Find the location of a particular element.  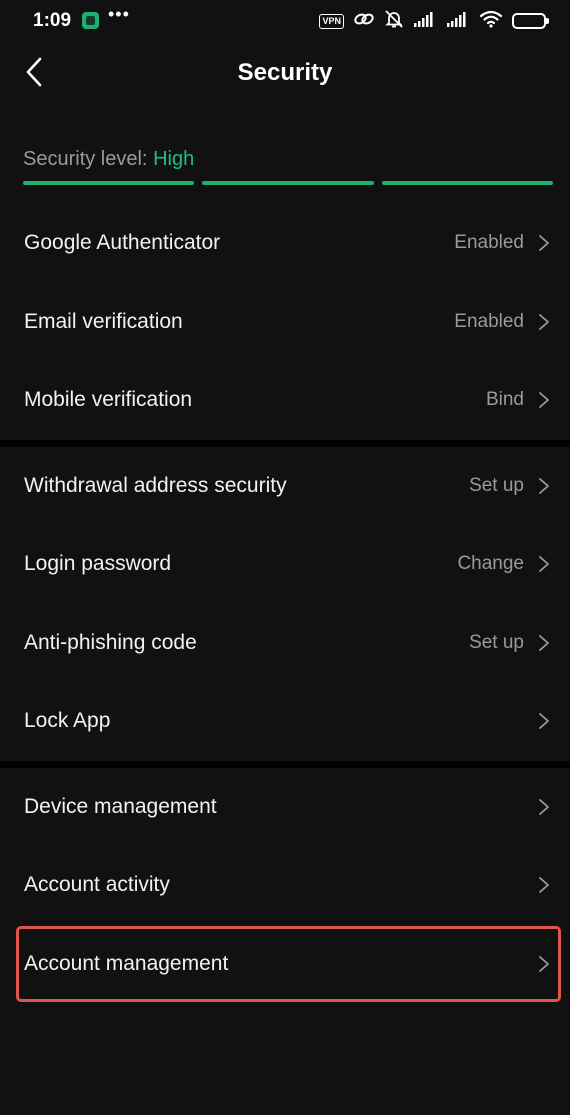

security-level-label: Security level: is located at coordinates (85, 159).